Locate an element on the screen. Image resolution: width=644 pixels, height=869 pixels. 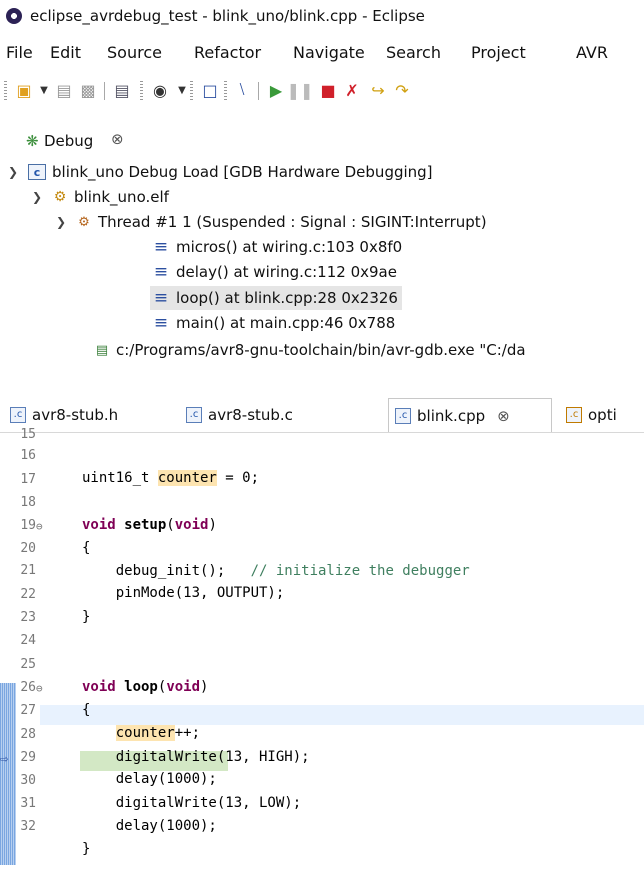
disconnect-icon: ✗ is located at coordinates (352, 90).